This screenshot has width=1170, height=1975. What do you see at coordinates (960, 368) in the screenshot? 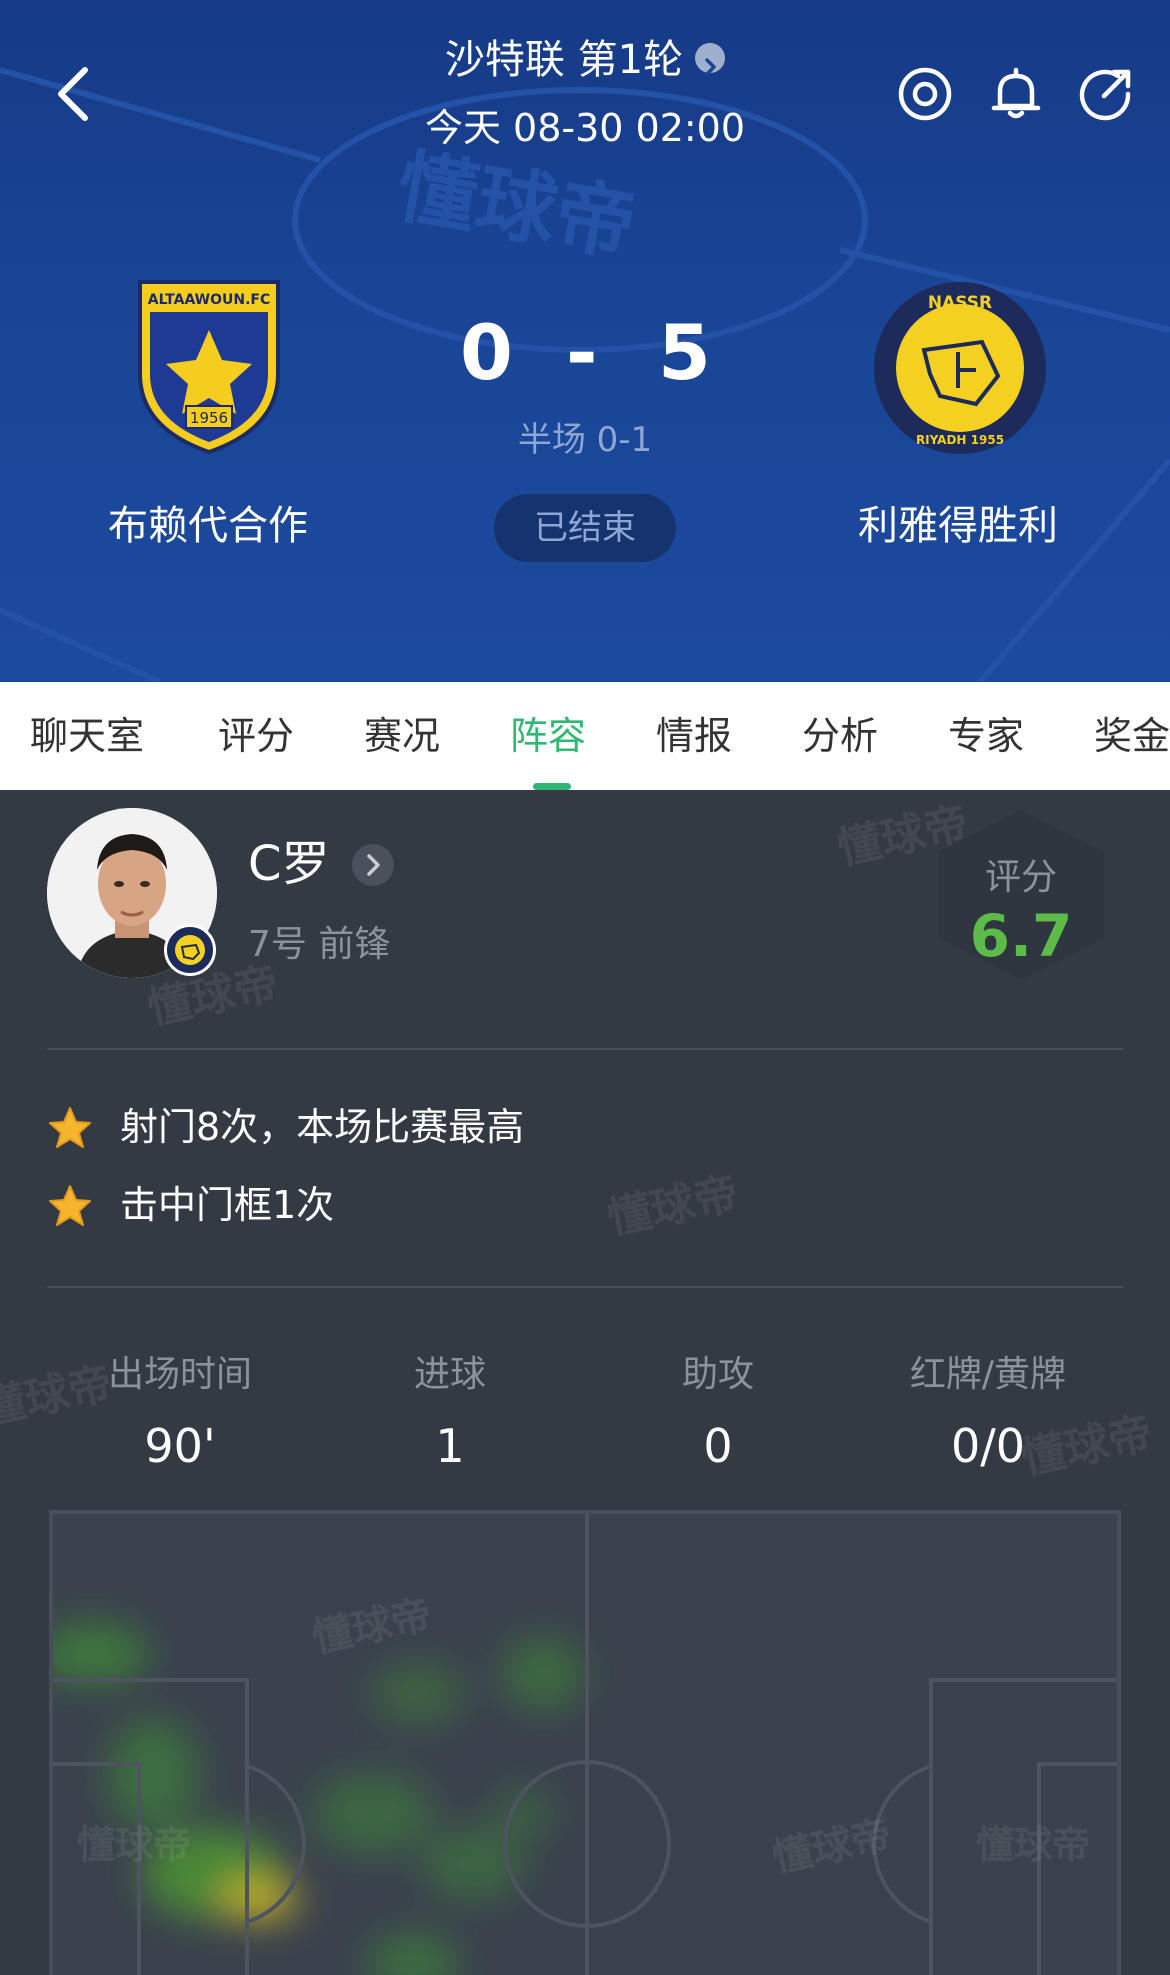
I see `away-team-logo: NASSR RIYADH 1955` at bounding box center [960, 368].